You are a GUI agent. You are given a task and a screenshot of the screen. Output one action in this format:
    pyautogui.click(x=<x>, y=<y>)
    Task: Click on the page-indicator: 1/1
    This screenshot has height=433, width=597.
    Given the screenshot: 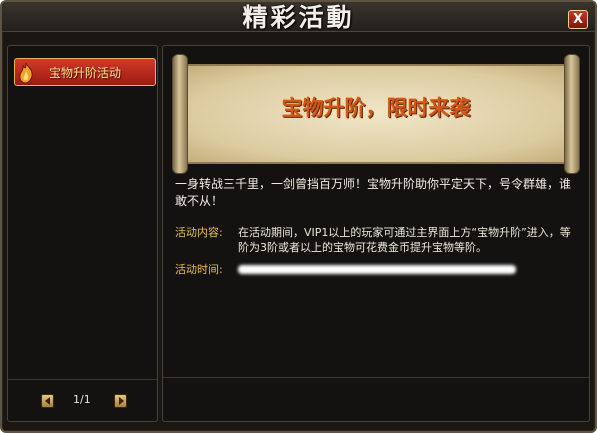 What is the action you would take?
    pyautogui.click(x=82, y=399)
    